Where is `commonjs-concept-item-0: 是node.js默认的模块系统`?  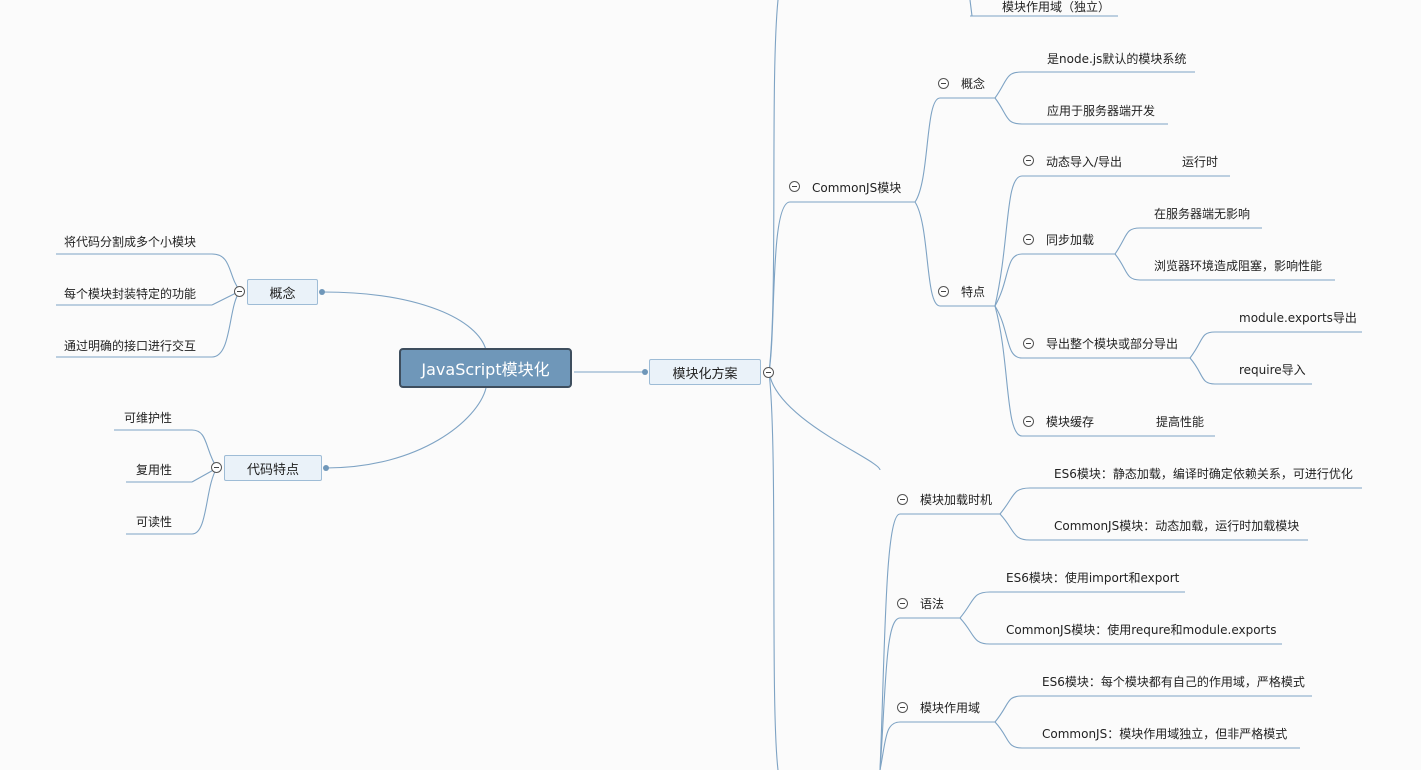 commonjs-concept-item-0: 是node.js默认的模块系统 is located at coordinates (1116, 59).